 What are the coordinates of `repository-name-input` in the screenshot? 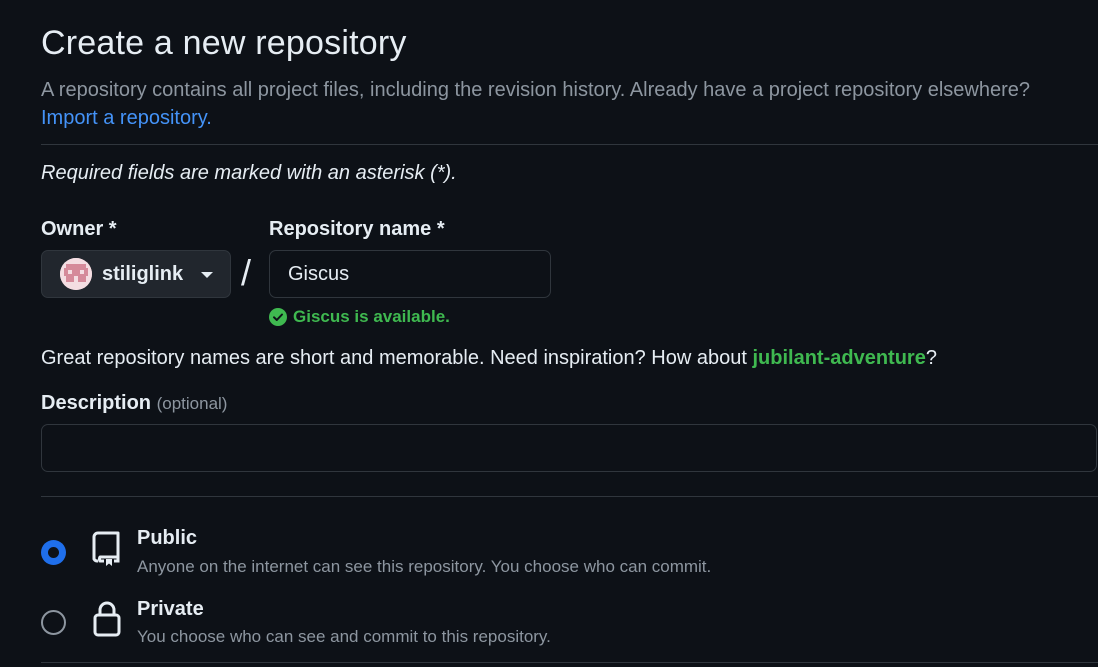 It's located at (410, 274).